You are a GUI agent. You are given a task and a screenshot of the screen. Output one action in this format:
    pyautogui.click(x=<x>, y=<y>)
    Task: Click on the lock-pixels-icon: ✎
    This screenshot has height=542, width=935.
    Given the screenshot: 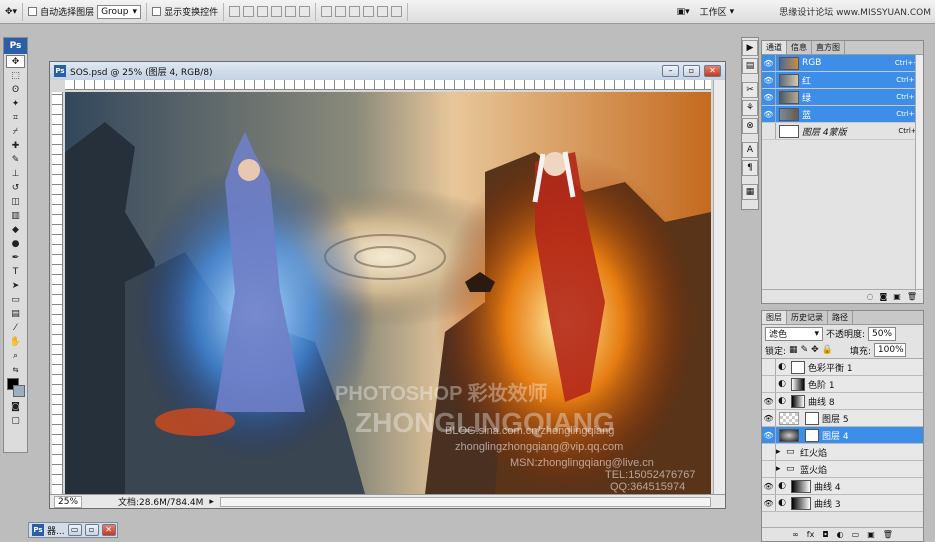 What is the action you would take?
    pyautogui.click(x=805, y=350)
    